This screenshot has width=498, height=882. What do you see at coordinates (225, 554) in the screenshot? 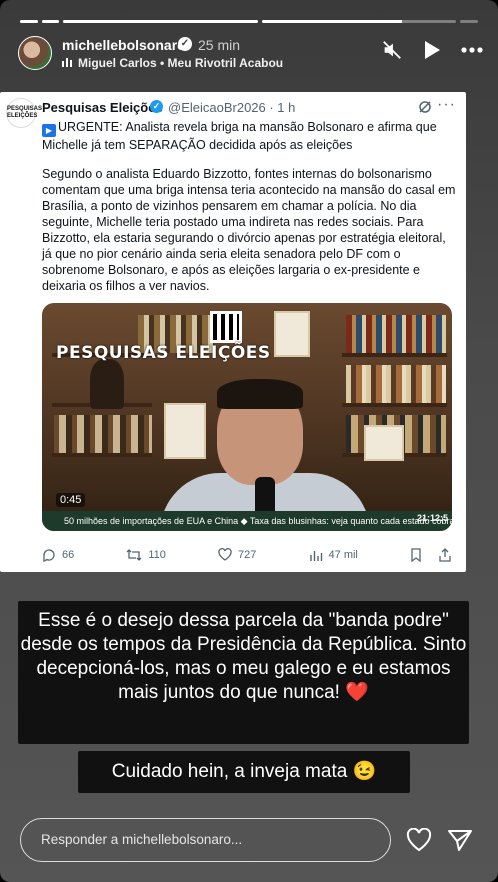
I see `heart-icon` at bounding box center [225, 554].